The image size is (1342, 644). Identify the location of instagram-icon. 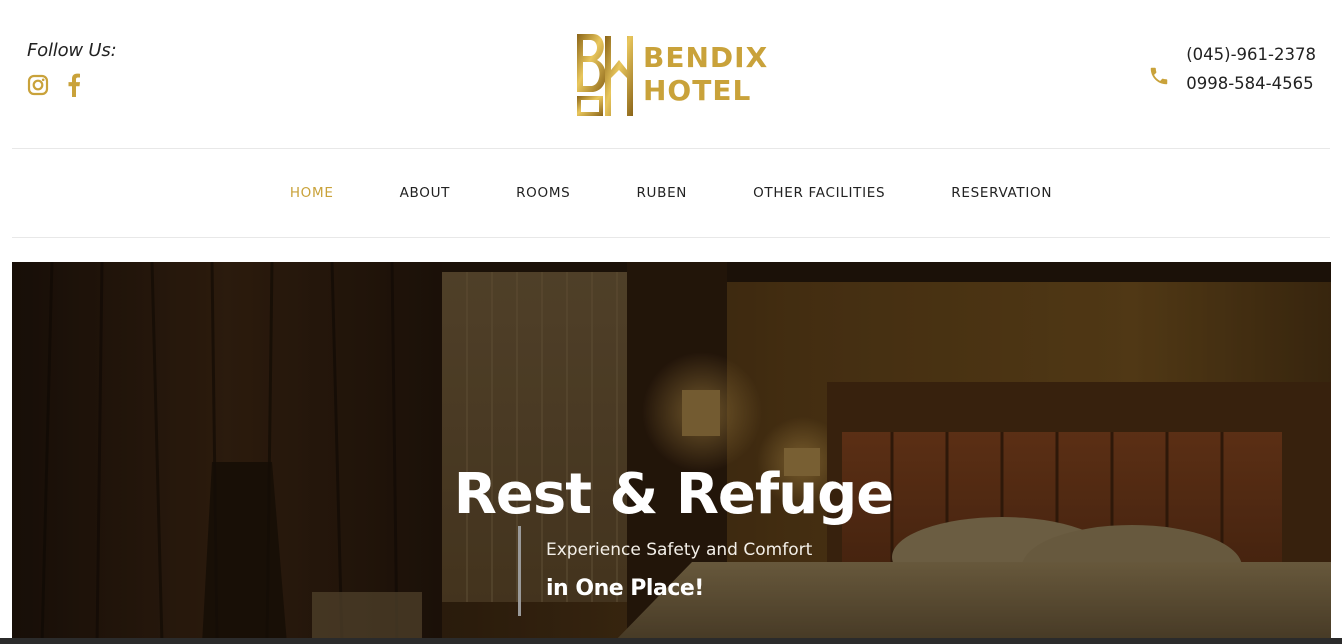
(38, 85).